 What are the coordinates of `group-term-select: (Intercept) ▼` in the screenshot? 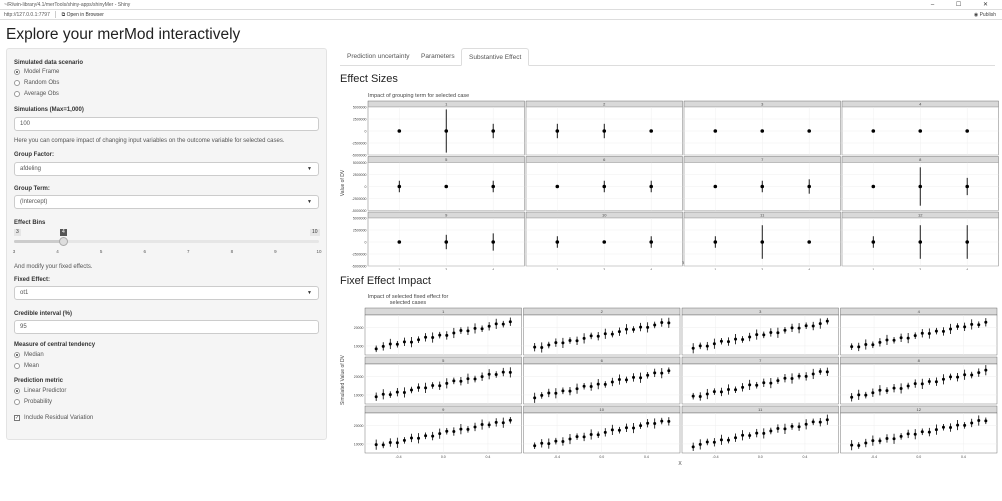 It's located at (166, 202).